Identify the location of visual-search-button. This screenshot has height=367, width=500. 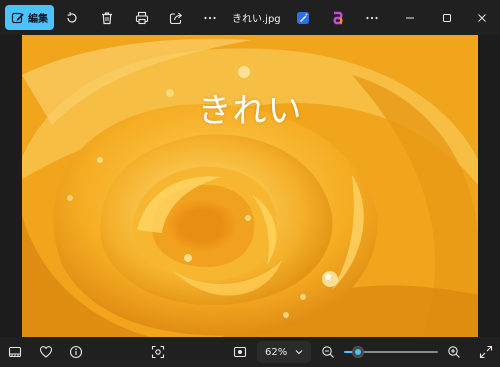
(158, 352).